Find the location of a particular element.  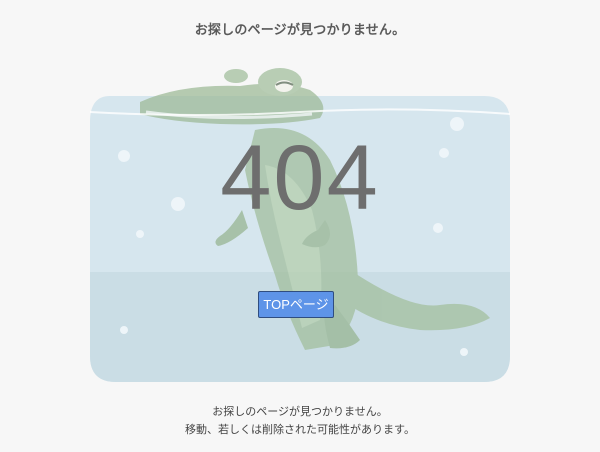

page-title: お探しのページが見つかりません。 is located at coordinates (300, 30).